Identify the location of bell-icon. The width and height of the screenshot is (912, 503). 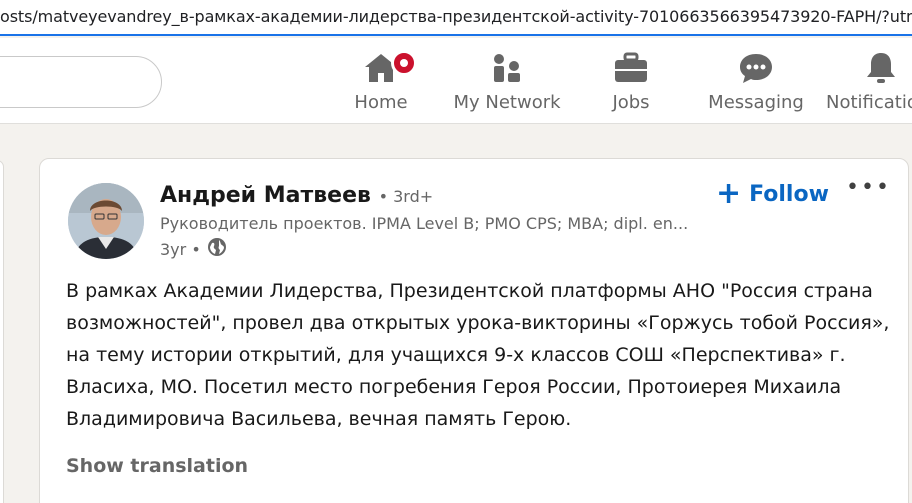
(881, 68).